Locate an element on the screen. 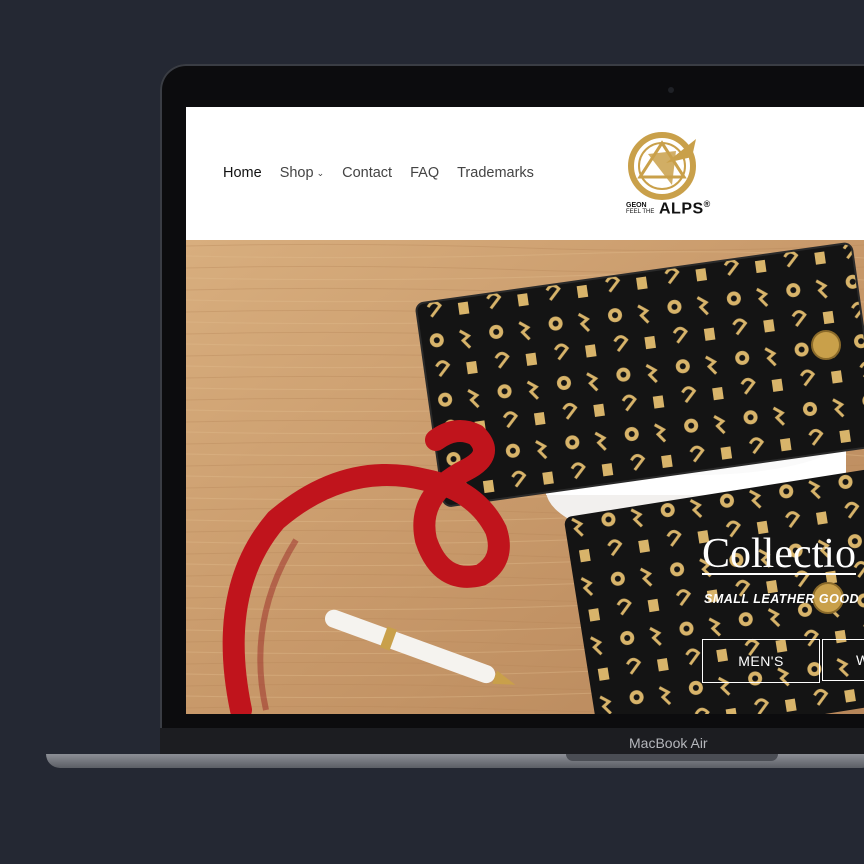  brand-wordmark: GEON FEEL THE ALPS® is located at coordinates (676, 210).